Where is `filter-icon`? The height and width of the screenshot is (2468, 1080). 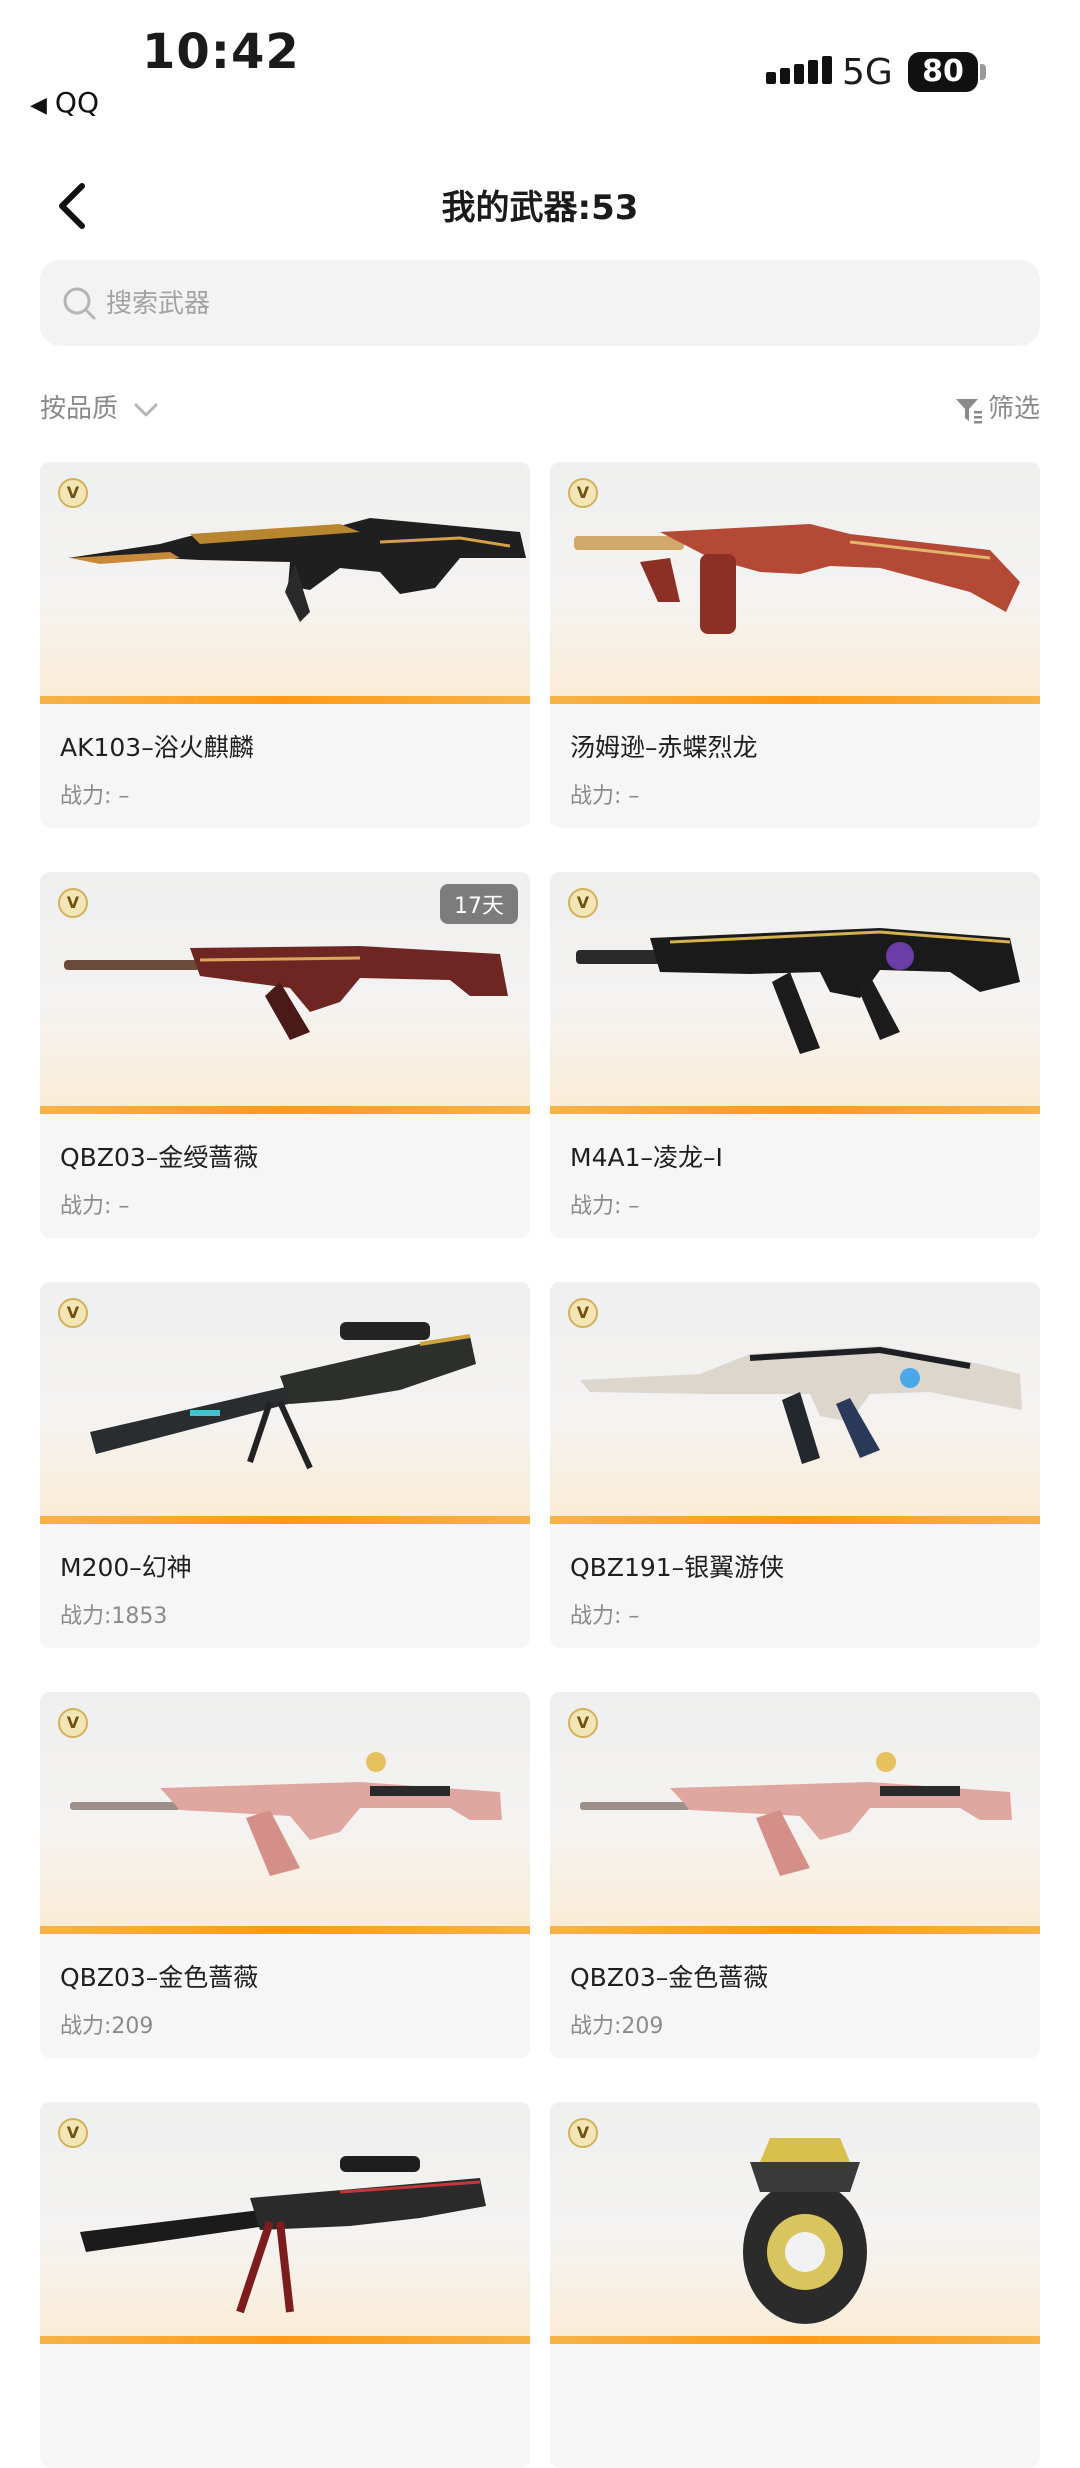
filter-icon is located at coordinates (968, 410).